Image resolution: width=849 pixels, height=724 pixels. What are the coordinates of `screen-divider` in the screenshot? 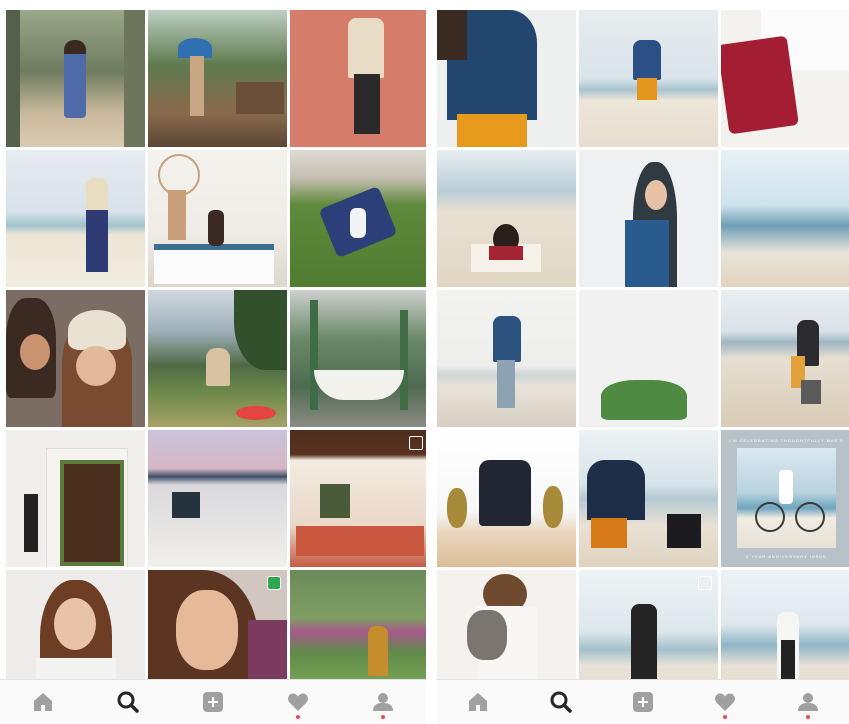 It's located at (431, 362).